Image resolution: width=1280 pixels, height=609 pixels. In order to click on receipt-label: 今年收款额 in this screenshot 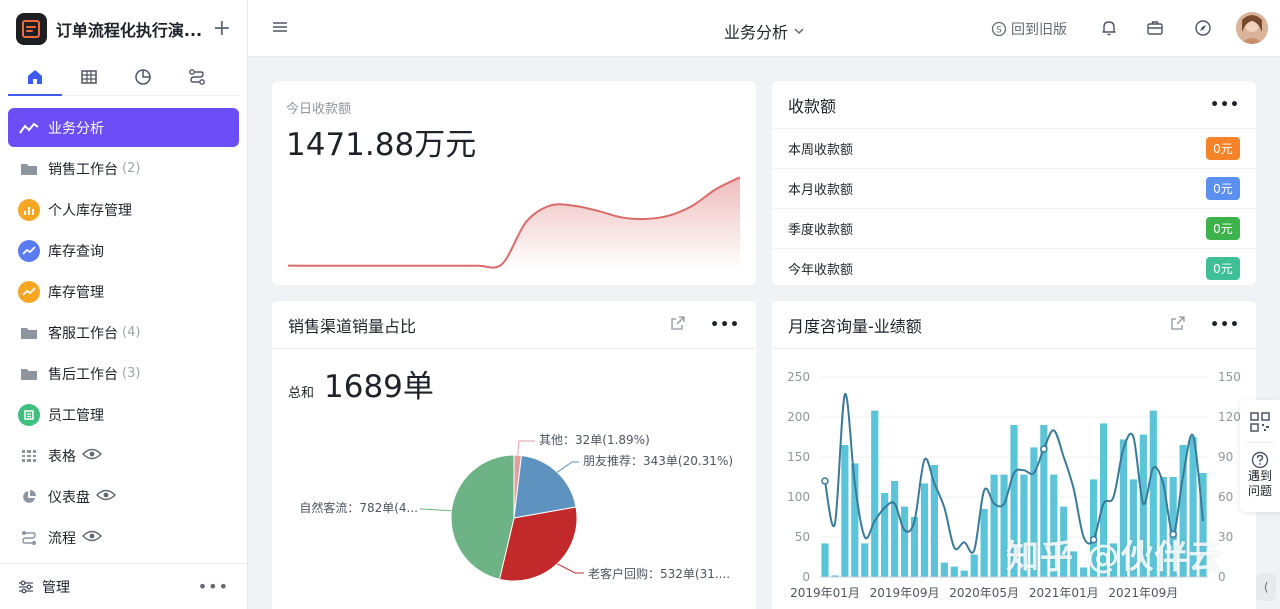, I will do `click(821, 270)`.